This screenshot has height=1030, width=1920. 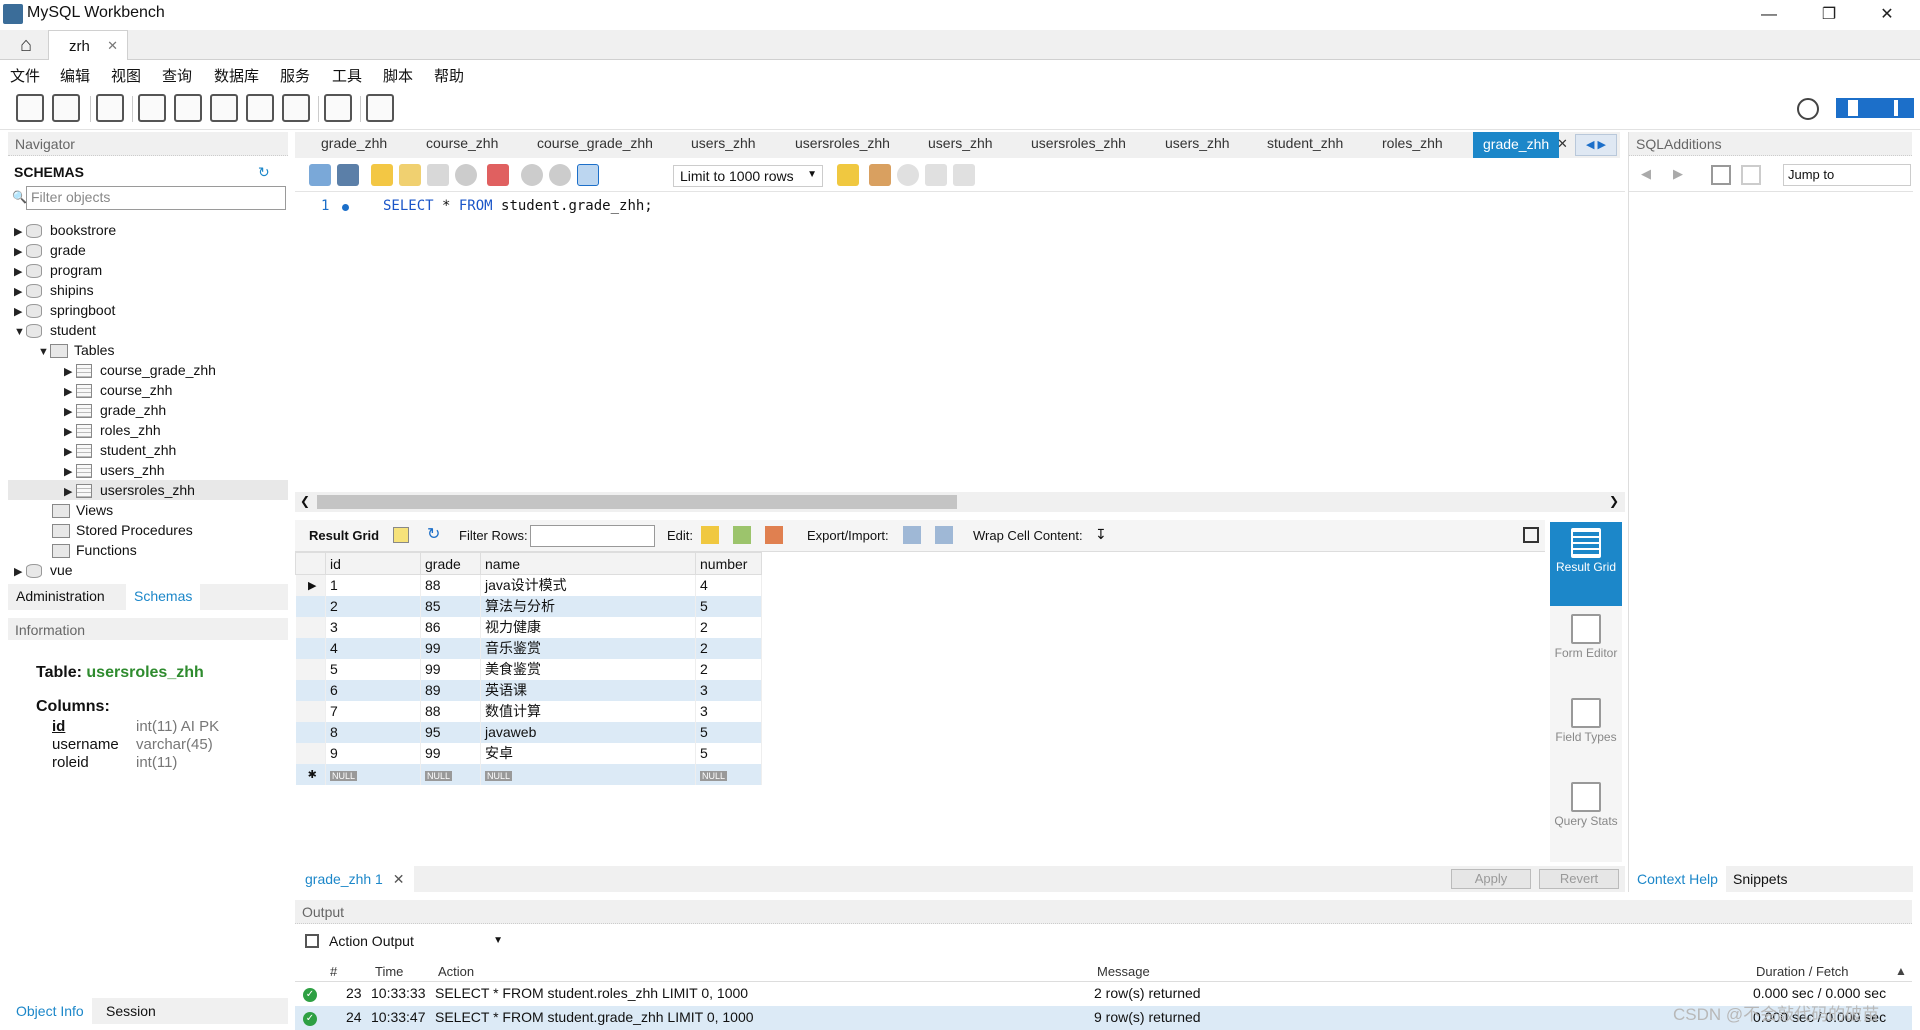 I want to click on table-row: 7 88 数值计算 3, so click(x=528, y=711).